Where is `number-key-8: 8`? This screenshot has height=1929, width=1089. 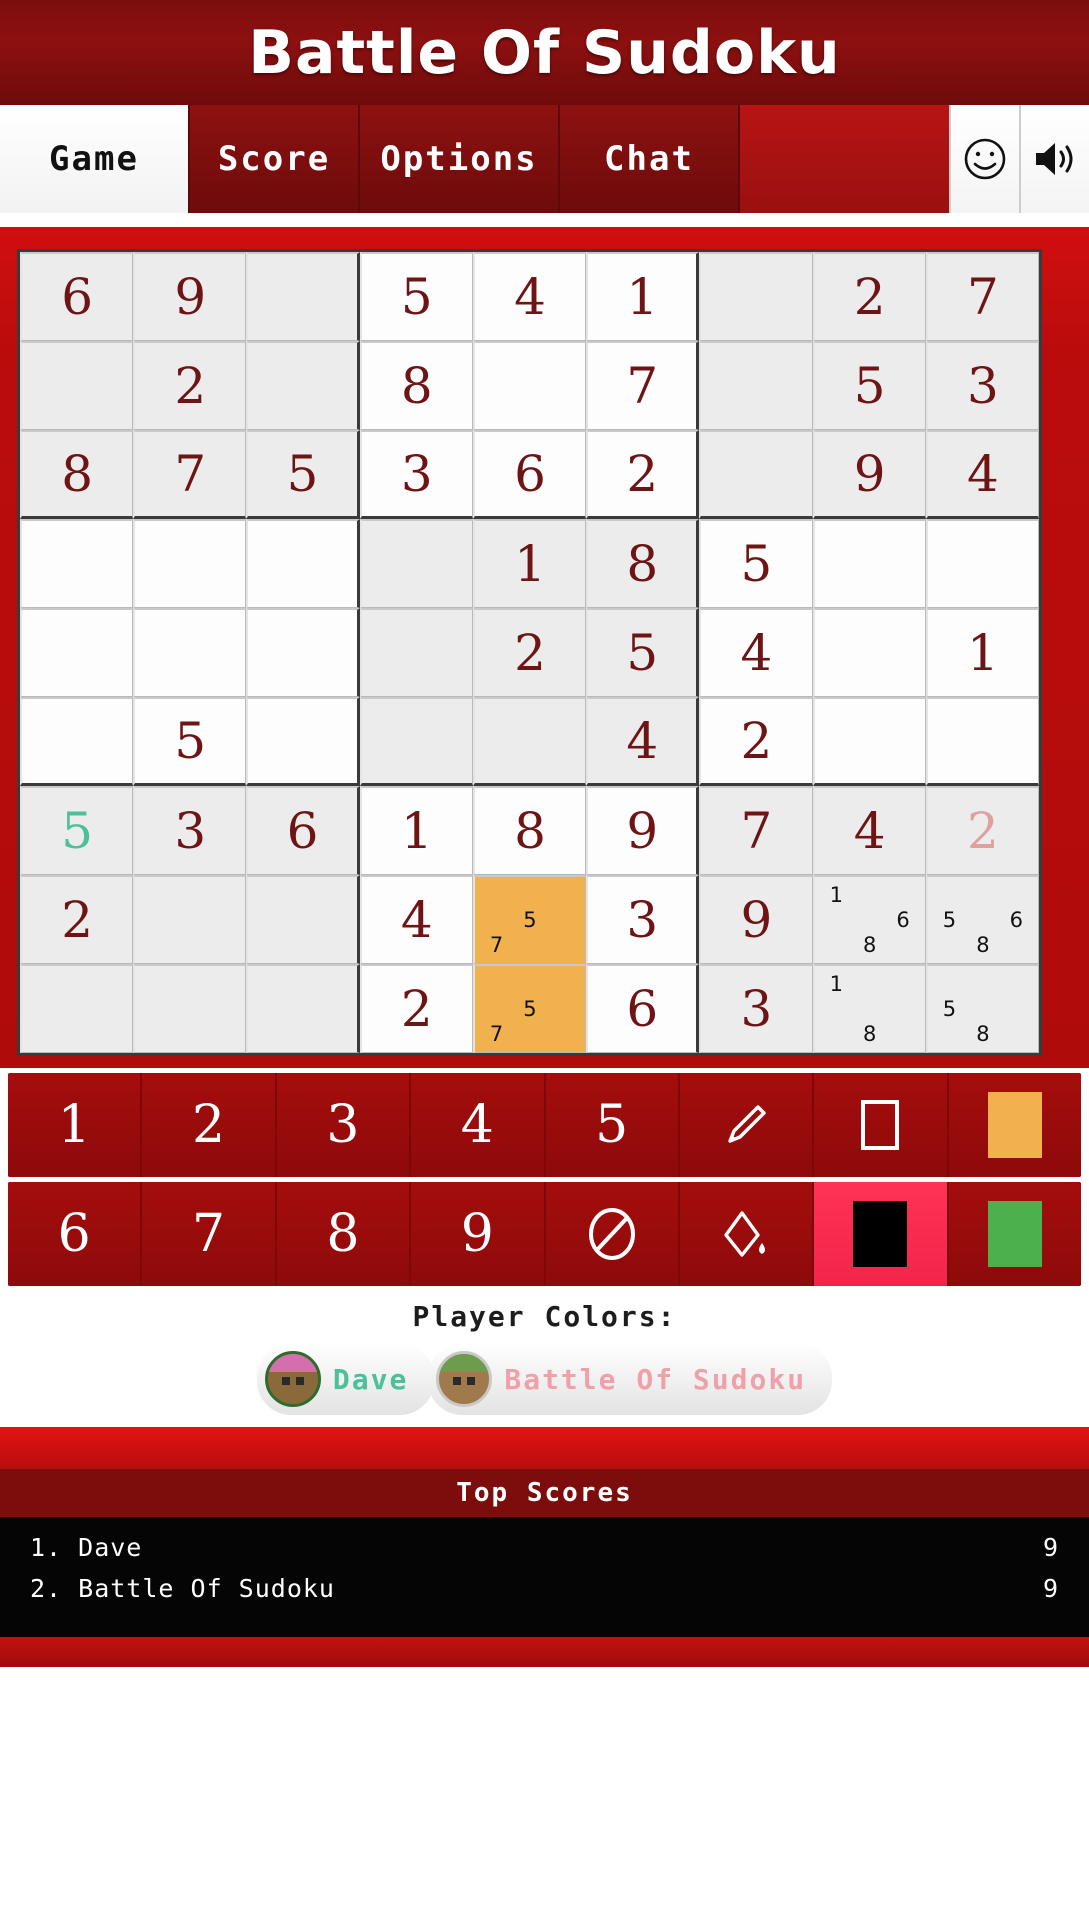
number-key-8: 8 is located at coordinates (344, 1234).